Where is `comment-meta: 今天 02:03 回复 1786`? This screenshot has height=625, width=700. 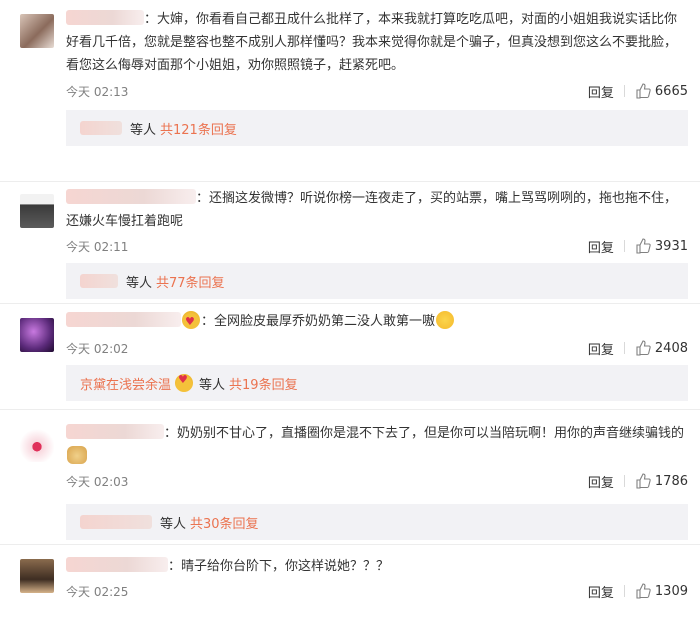
comment-meta: 今天 02:03 回复 1786 is located at coordinates (377, 481).